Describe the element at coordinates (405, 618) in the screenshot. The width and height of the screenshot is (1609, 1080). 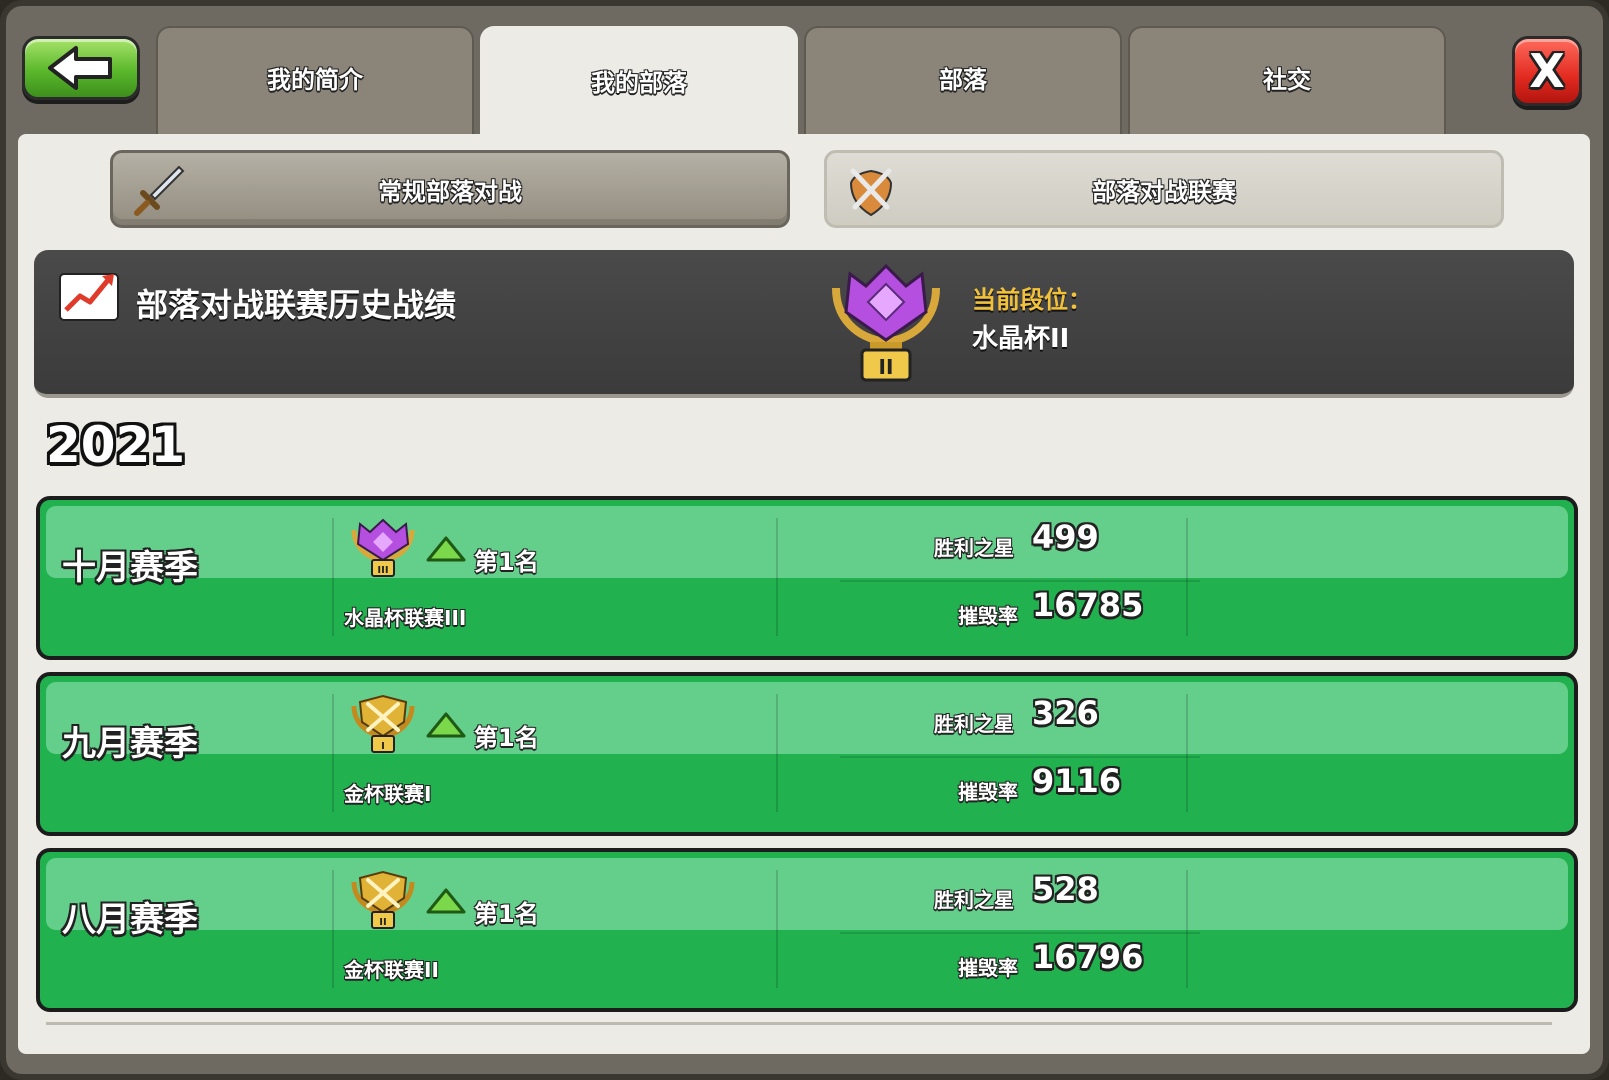
I see `season-league: 水晶杯联赛III` at that location.